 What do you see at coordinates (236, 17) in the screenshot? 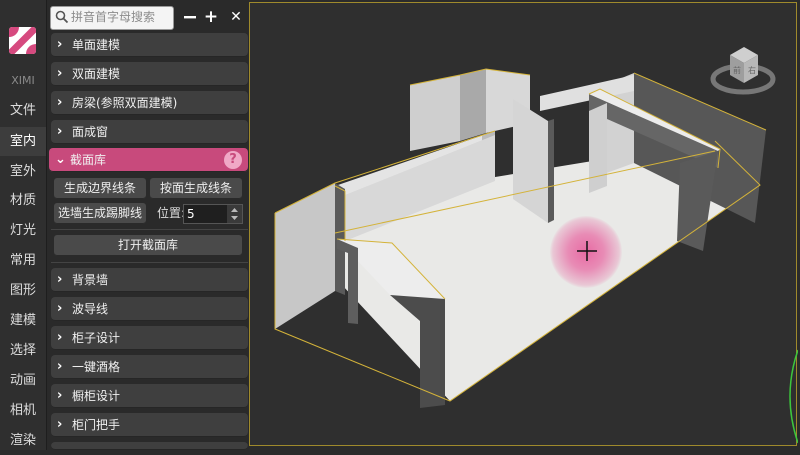
I see `close-button: ✕` at bounding box center [236, 17].